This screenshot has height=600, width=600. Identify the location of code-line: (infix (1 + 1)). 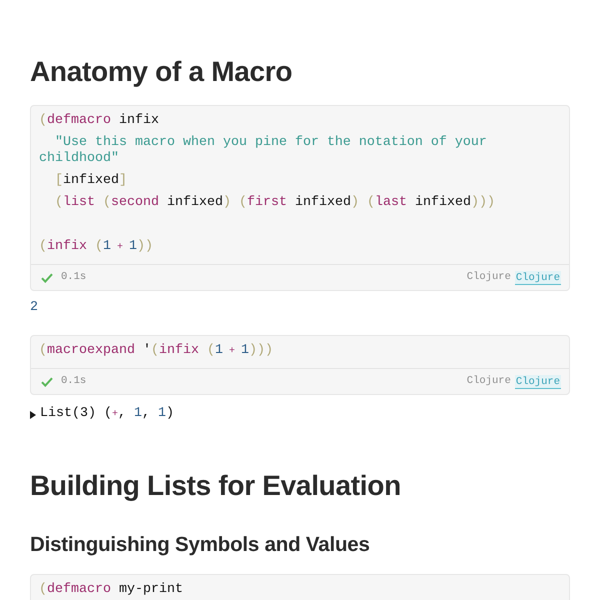
(96, 247).